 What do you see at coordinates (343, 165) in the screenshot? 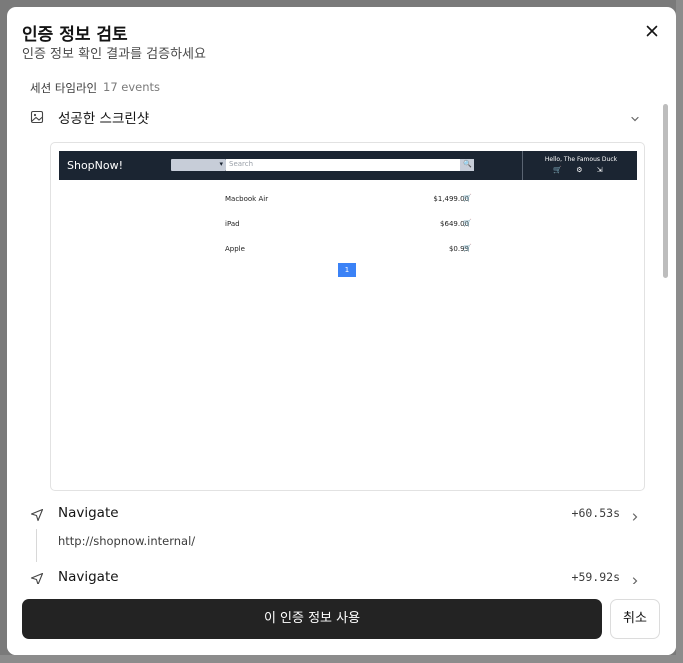
I see `shot-search-input: Search` at bounding box center [343, 165].